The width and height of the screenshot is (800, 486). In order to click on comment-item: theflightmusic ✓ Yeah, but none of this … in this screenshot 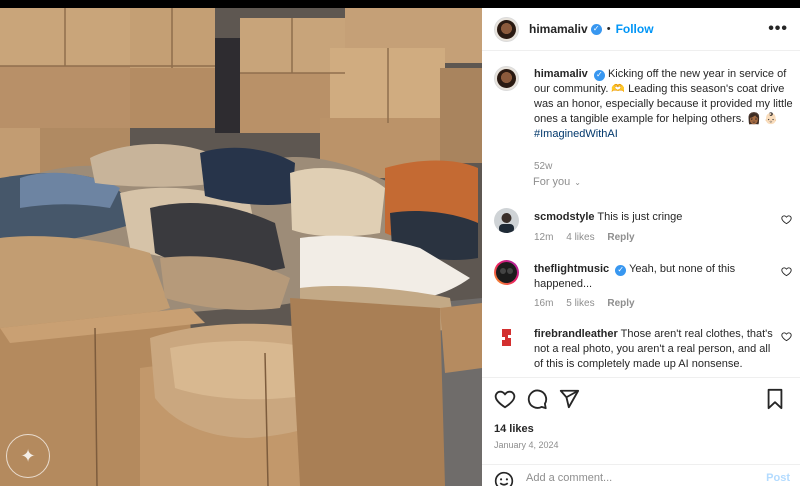, I will do `click(647, 286)`.